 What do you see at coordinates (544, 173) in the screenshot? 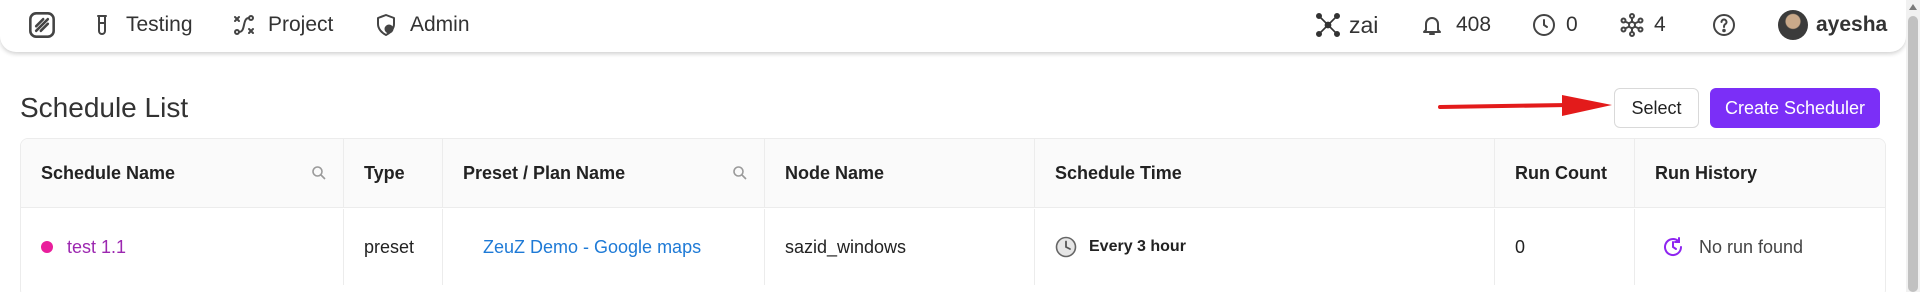
I see `column-header-label: Preset / Plan Name` at bounding box center [544, 173].